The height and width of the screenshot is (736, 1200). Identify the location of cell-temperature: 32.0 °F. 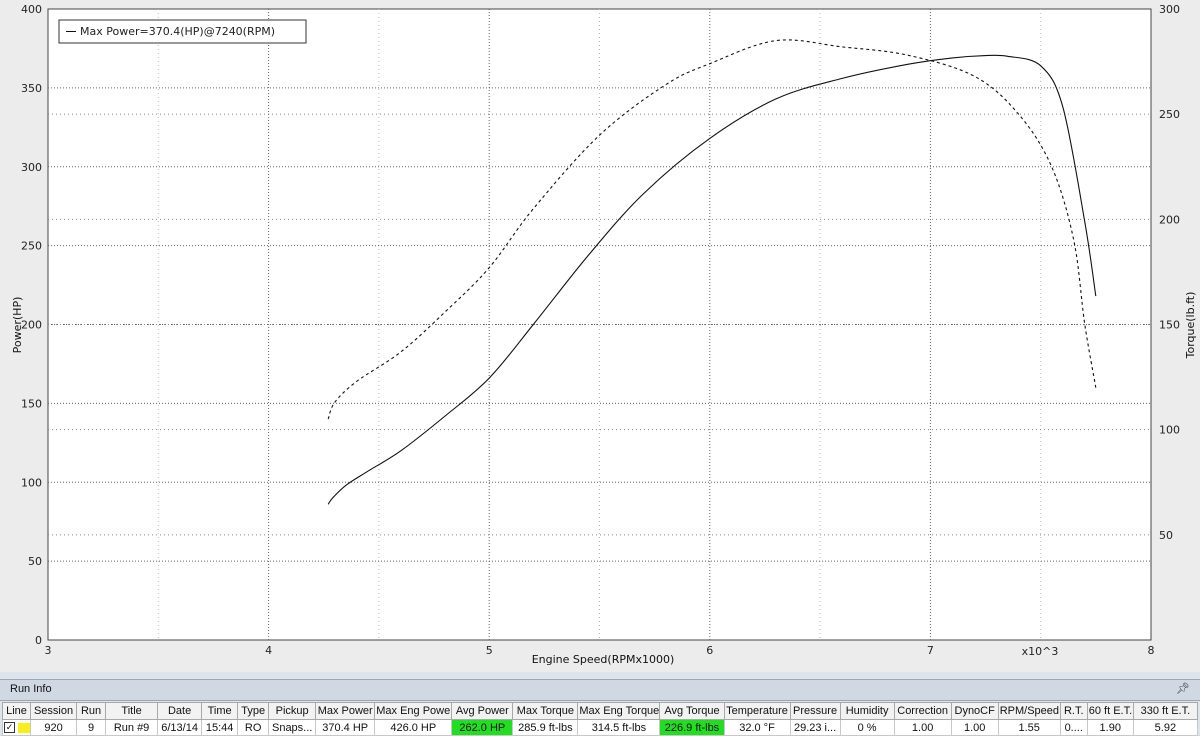
(757, 727).